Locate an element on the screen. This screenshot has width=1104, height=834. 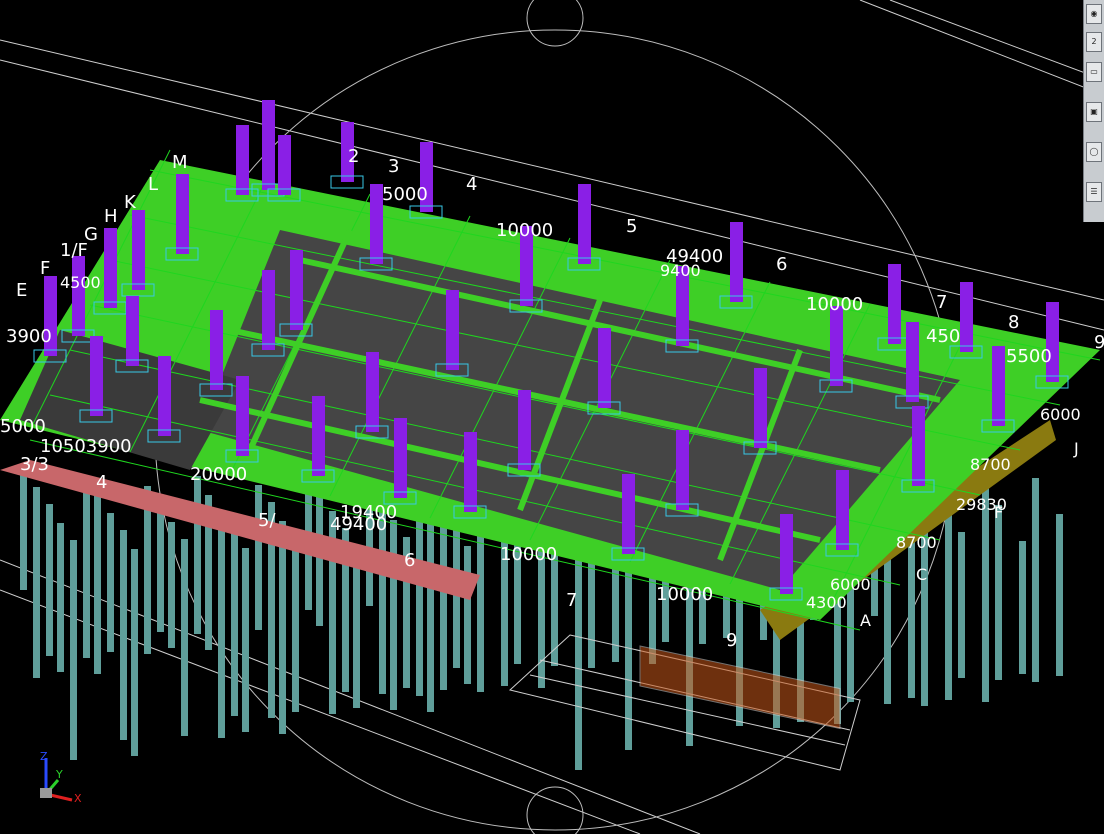
grid-axis-label: 9 is located at coordinates (731, 640).